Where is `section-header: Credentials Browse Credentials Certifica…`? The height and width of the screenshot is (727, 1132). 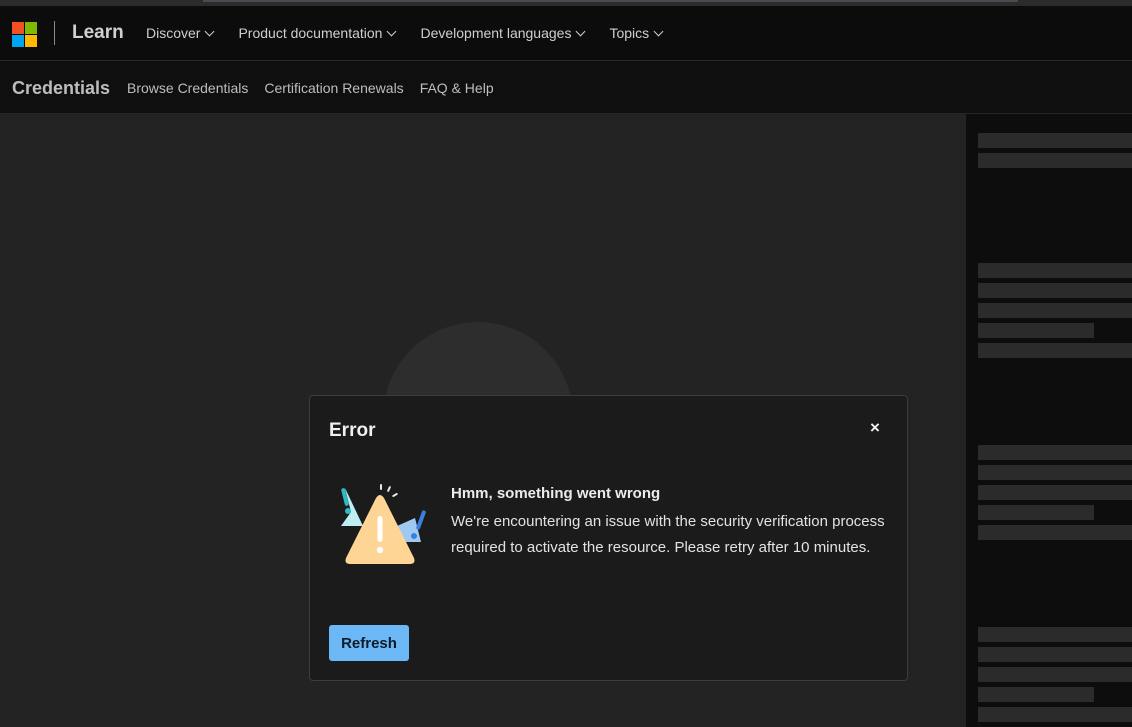 section-header: Credentials Browse Credentials Certifica… is located at coordinates (566, 87).